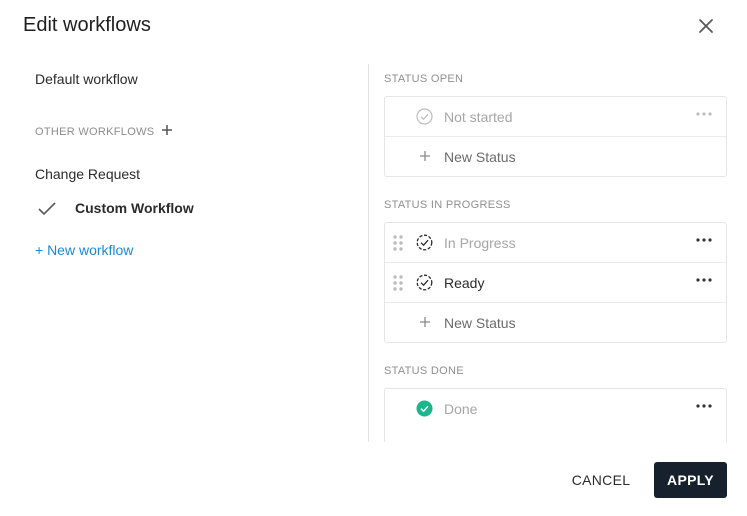  Describe the element at coordinates (555, 408) in the screenshot. I see `status-row-done: Done` at that location.